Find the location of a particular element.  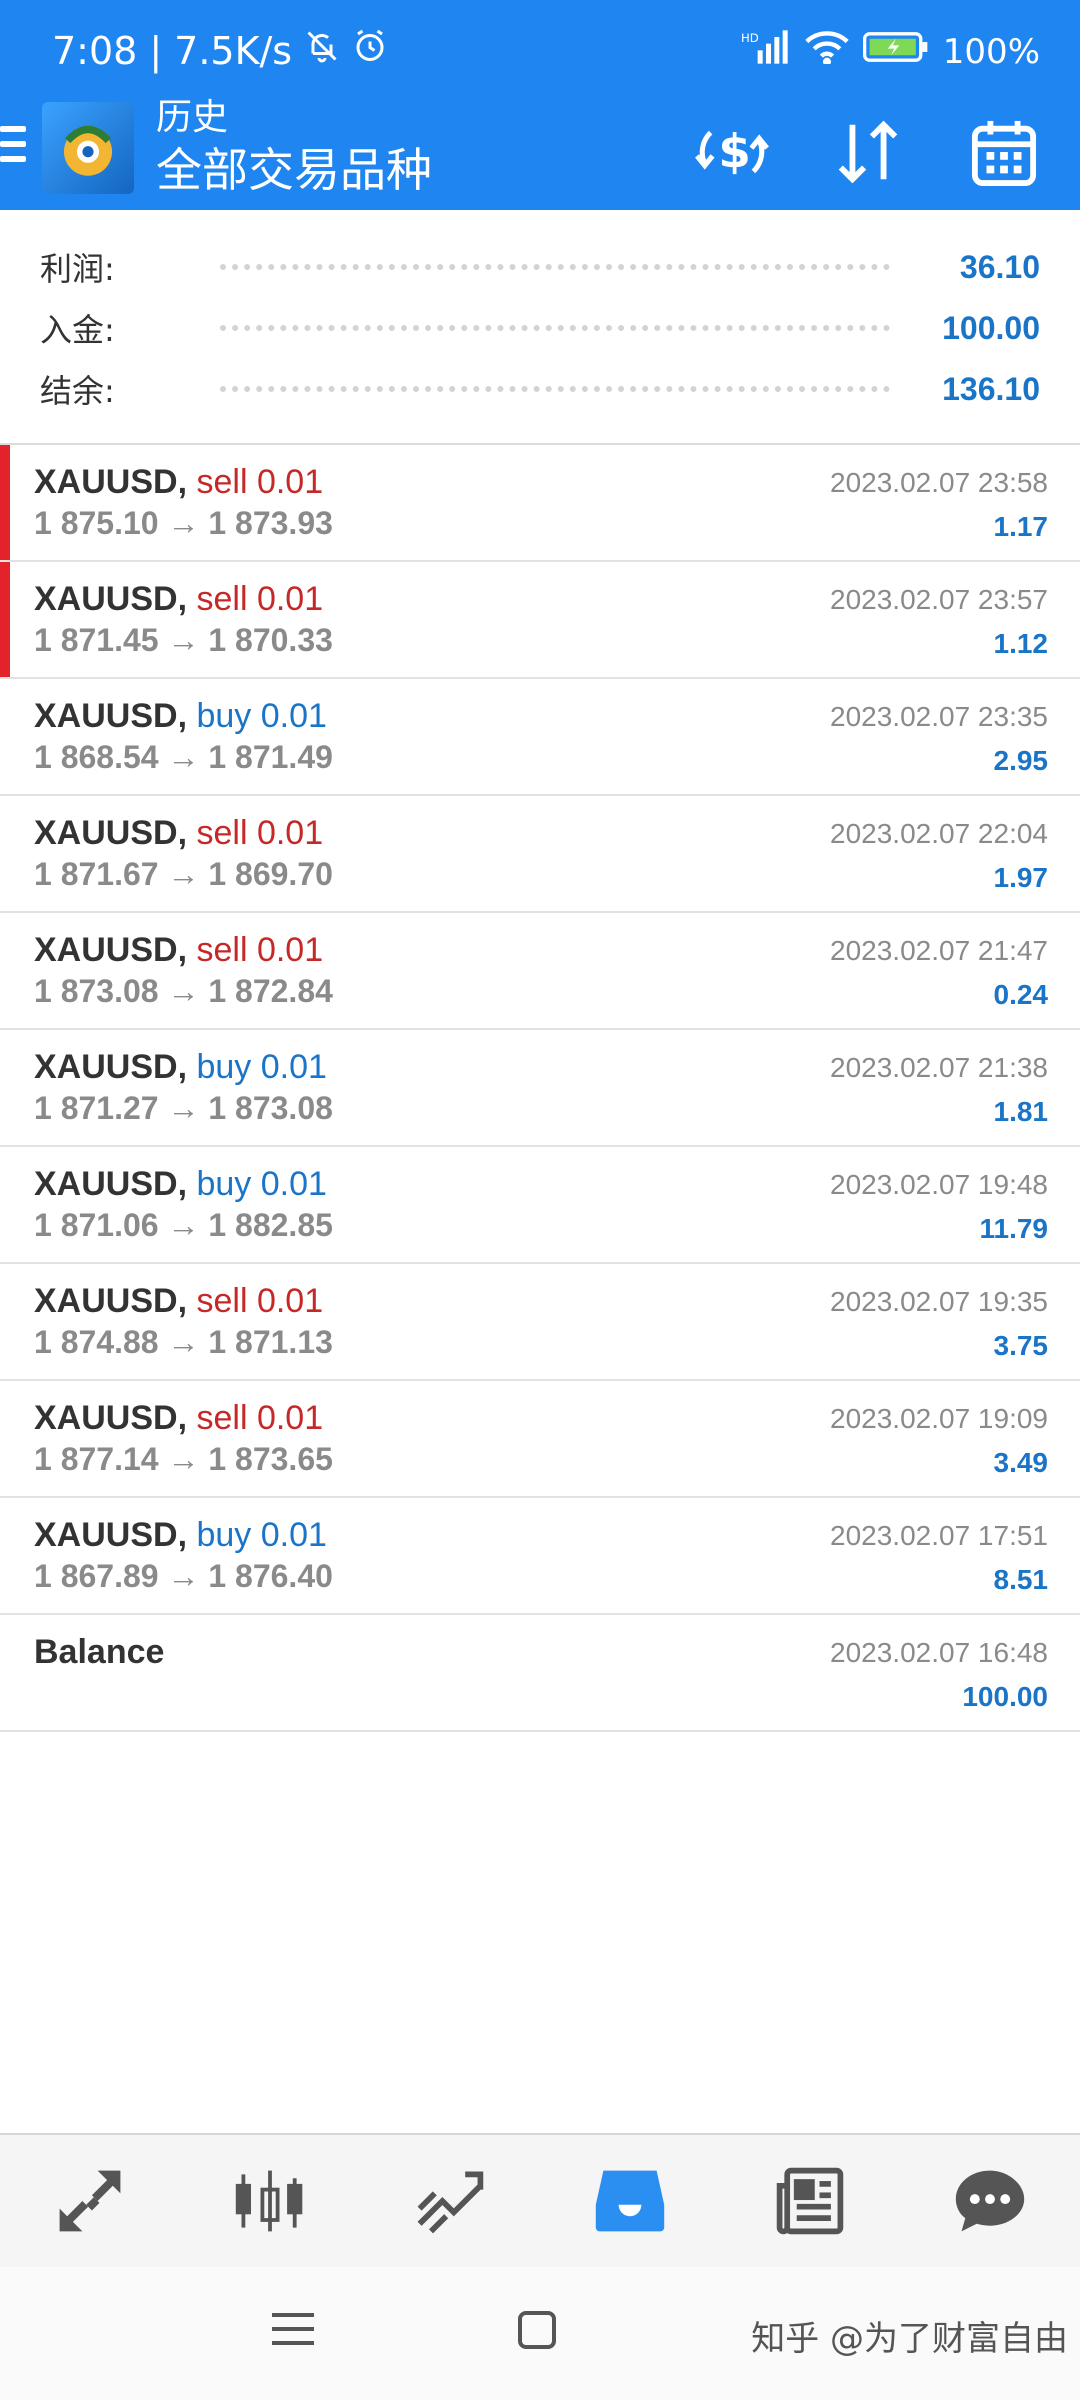

balance-value: 136.10 is located at coordinates (991, 388).